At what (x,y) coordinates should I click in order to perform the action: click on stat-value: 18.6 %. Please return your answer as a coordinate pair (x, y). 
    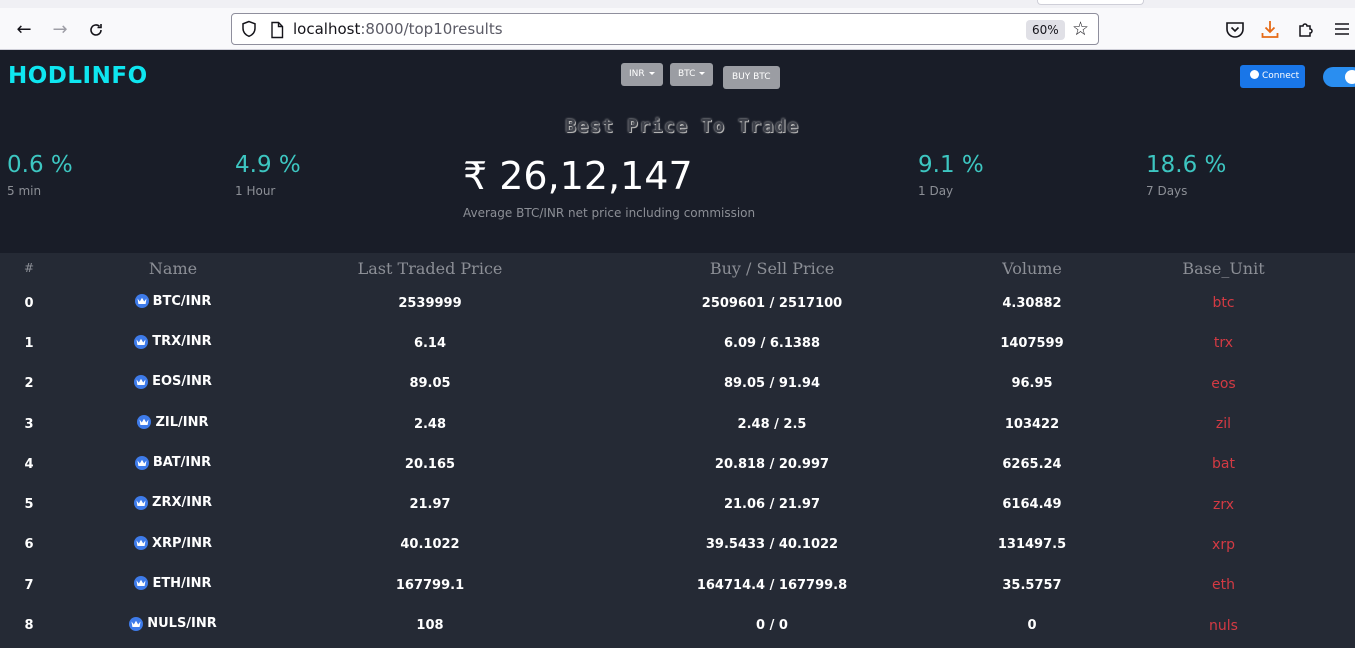
    Looking at the image, I should click on (1186, 165).